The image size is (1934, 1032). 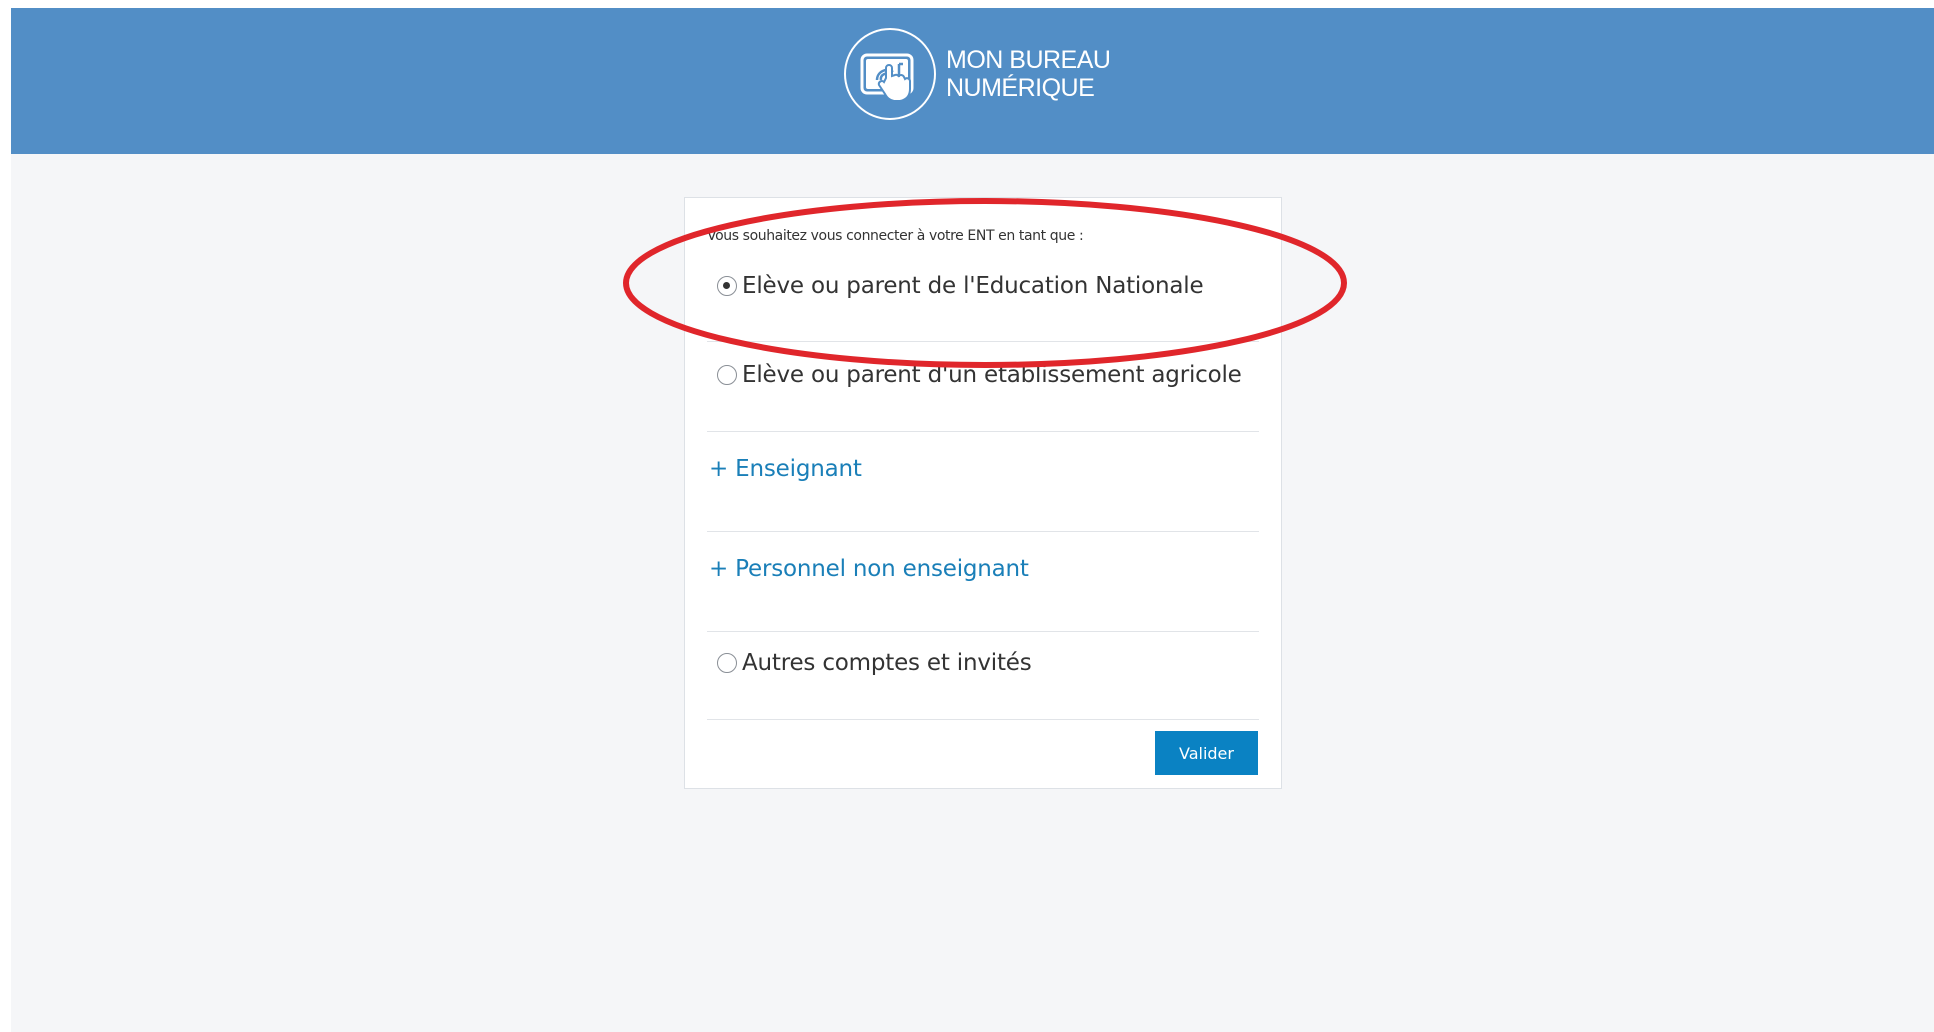 I want to click on site-logo: MON BUREAU NUMÉRIQUE, so click(x=977, y=74).